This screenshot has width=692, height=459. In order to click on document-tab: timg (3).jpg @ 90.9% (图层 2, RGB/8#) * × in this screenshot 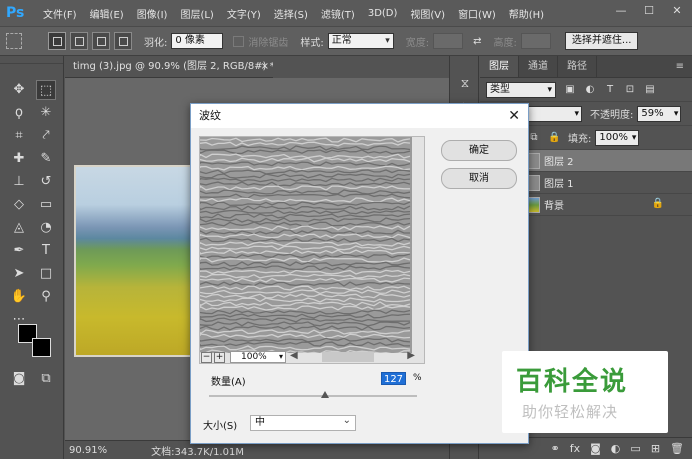, I will do `click(169, 67)`.